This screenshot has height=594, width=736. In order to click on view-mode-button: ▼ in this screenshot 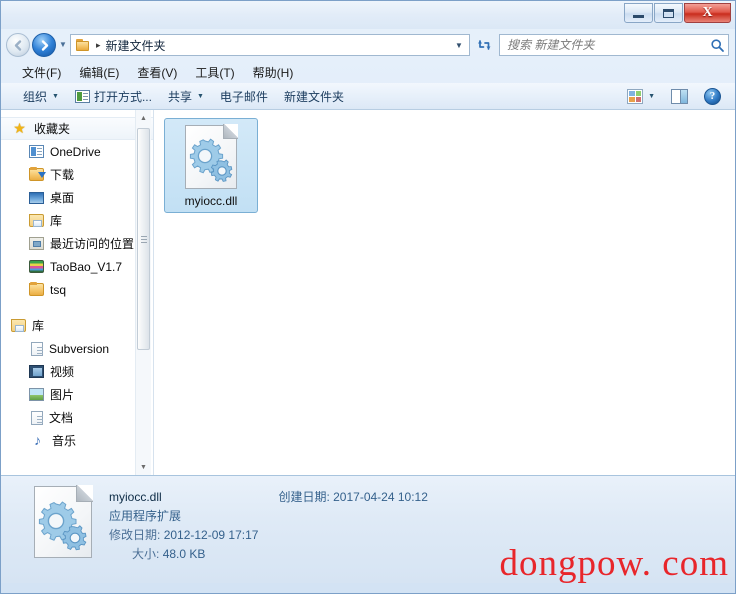, I will do `click(641, 96)`.